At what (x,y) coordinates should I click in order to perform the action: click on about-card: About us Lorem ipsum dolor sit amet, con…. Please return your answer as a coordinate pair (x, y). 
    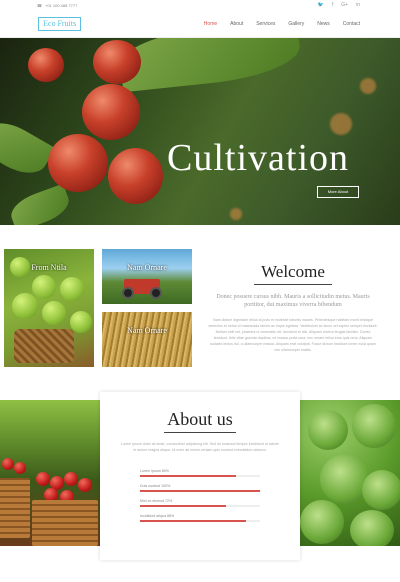
    Looking at the image, I should click on (200, 476).